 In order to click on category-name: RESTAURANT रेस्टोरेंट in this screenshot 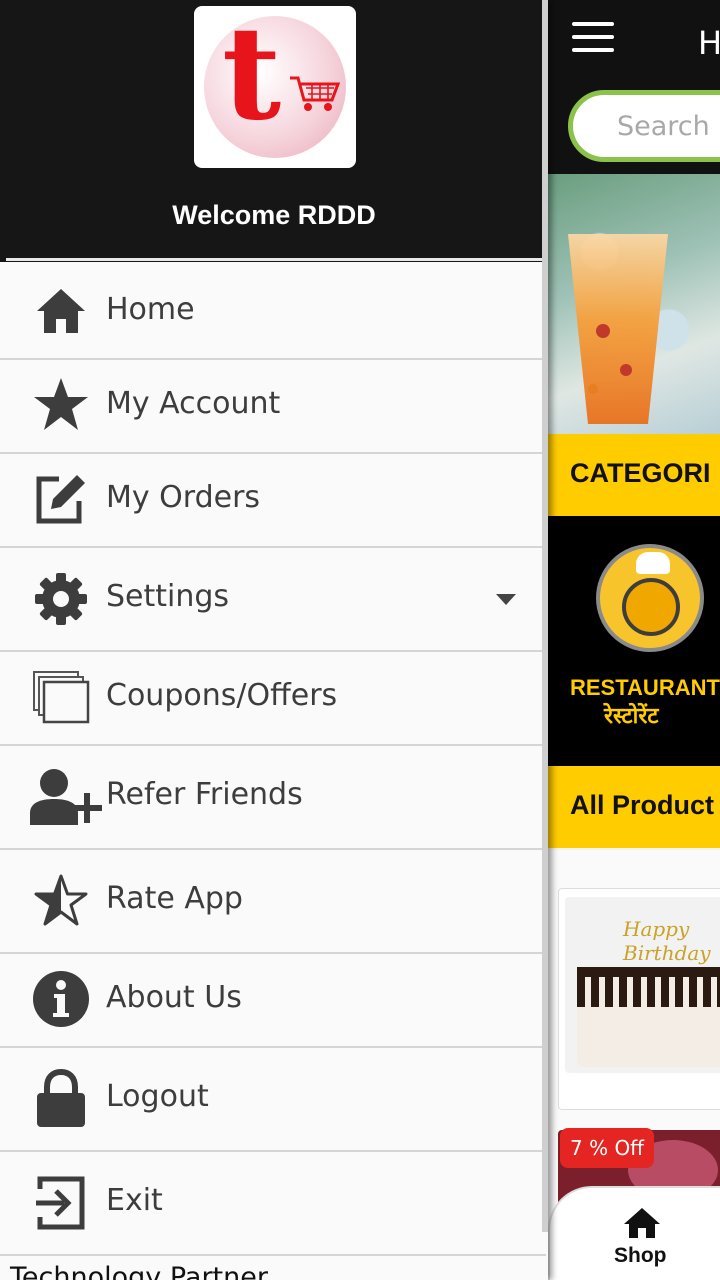, I will do `click(645, 702)`.